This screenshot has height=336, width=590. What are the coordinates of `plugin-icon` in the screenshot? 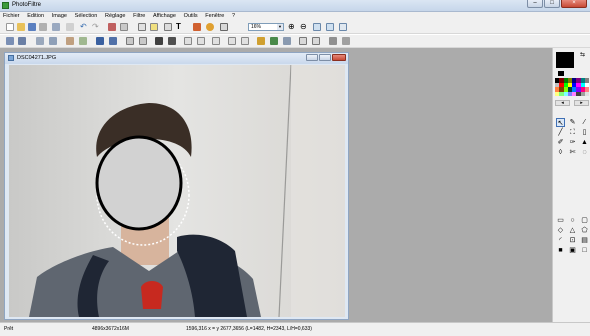 It's located at (346, 41).